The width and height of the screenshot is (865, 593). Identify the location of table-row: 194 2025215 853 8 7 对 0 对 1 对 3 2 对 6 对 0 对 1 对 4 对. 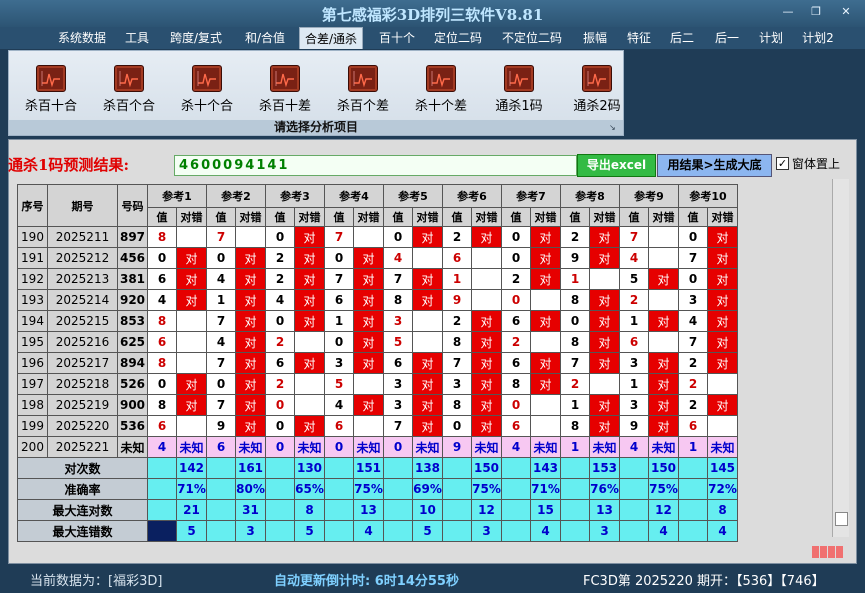
(377, 321).